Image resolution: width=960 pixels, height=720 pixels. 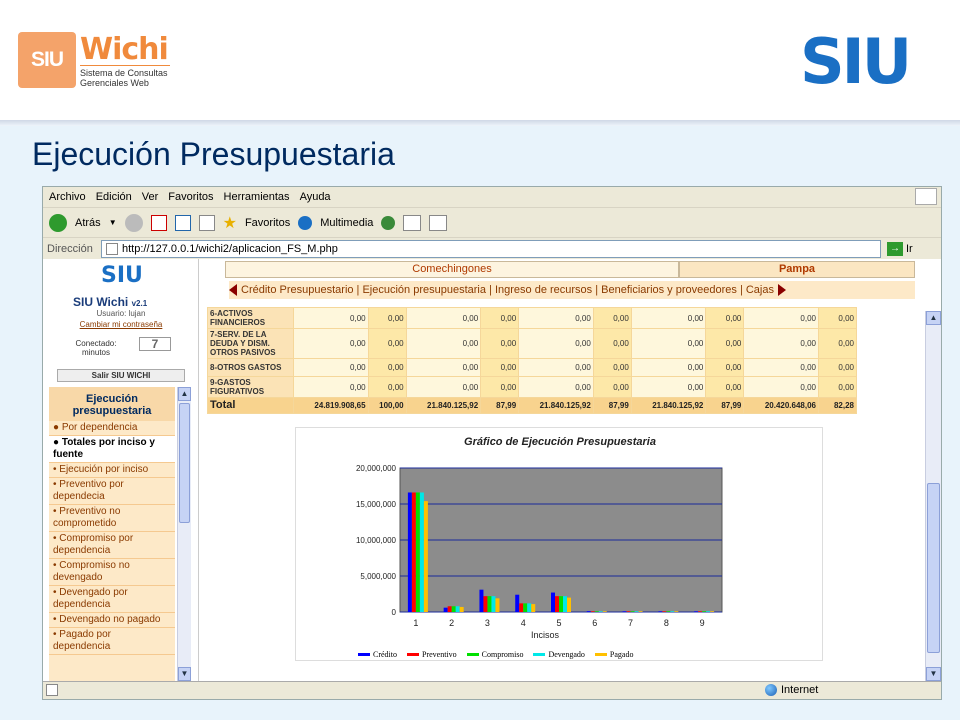 I want to click on refresh-icon, so click(x=182, y=222).